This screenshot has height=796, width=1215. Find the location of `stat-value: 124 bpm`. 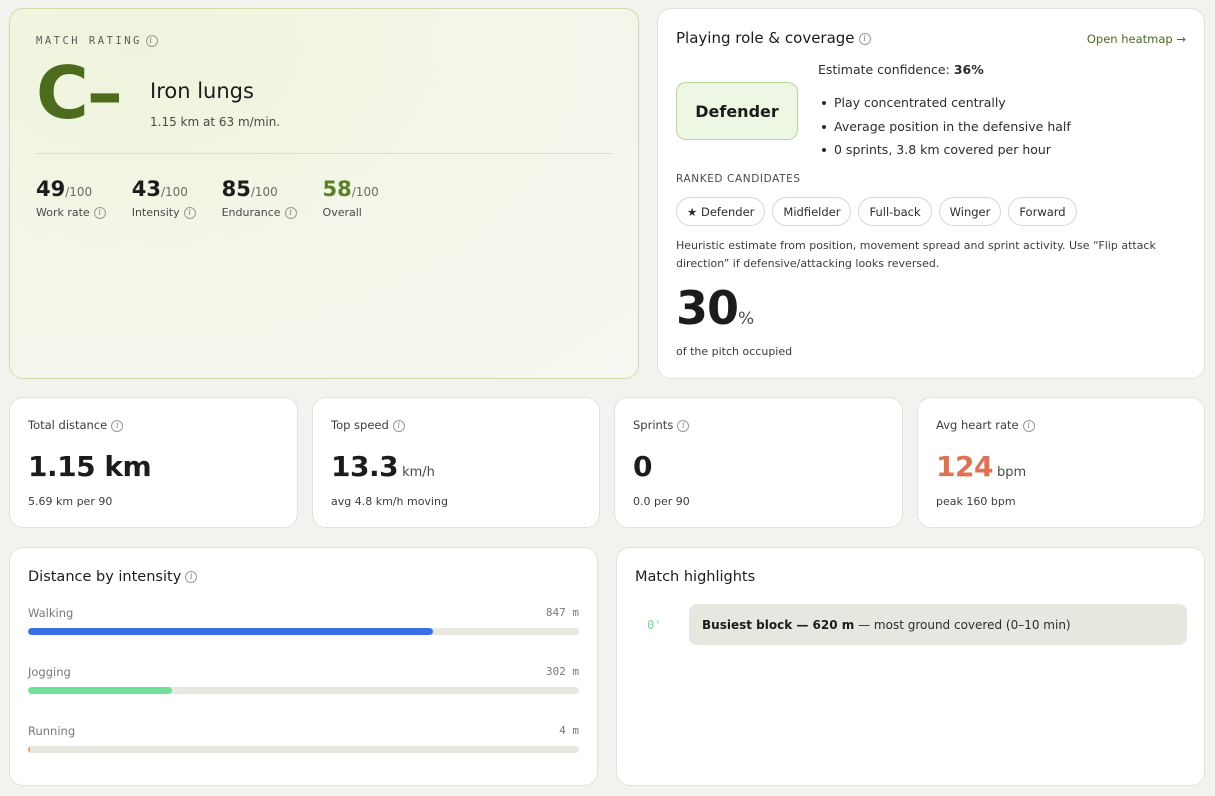

stat-value: 124 bpm is located at coordinates (981, 466).